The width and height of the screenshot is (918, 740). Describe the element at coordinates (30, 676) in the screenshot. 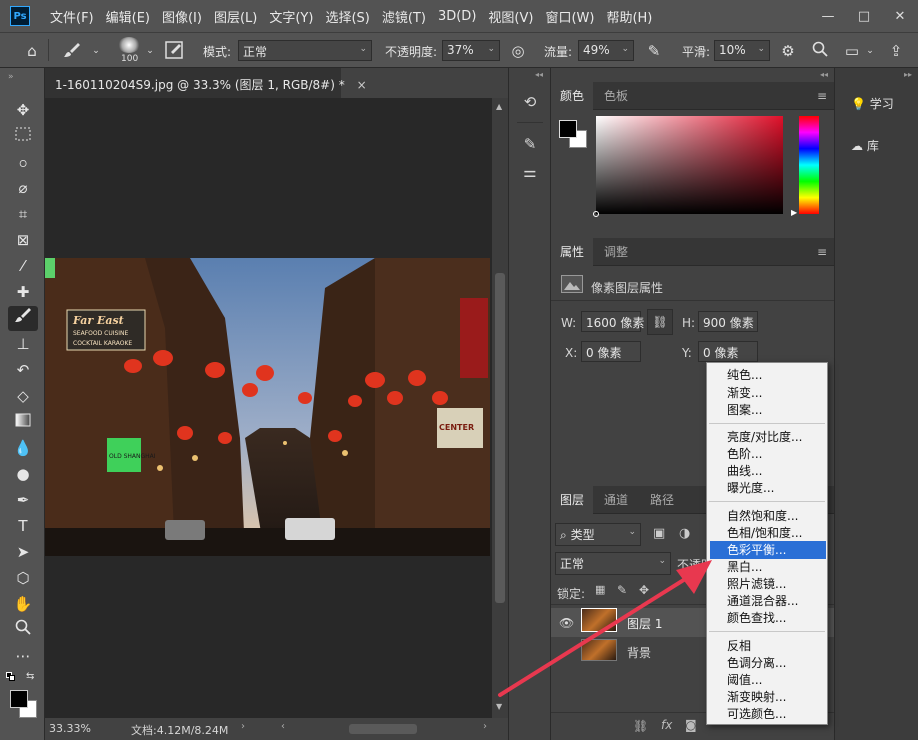

I see `swap-colors-icon: ⇆` at that location.